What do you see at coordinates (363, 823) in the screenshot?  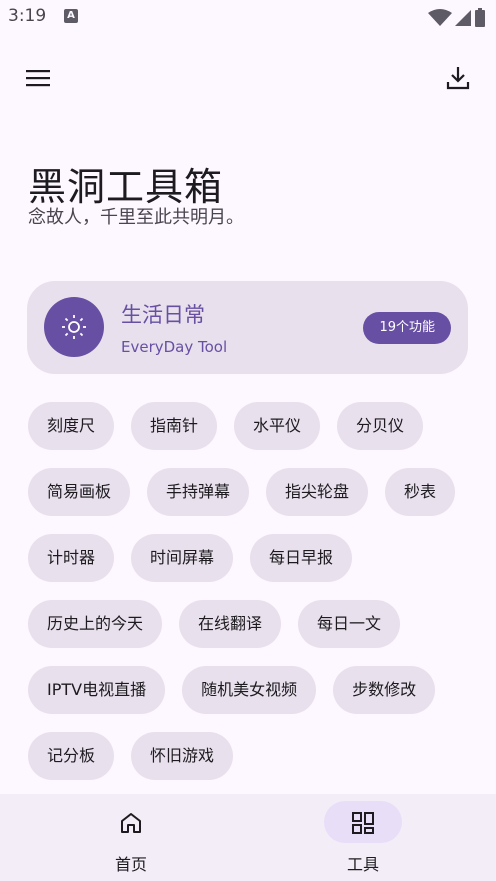 I see `grid-icon` at bounding box center [363, 823].